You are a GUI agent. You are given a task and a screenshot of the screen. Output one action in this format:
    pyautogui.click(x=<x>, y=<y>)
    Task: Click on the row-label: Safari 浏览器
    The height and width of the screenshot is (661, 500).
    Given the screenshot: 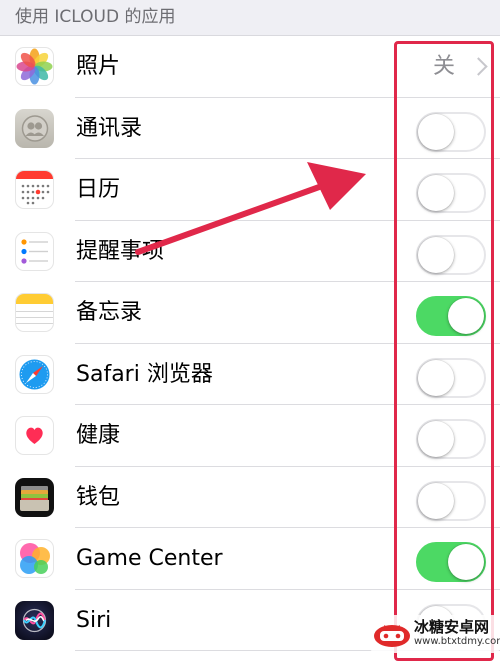 What is the action you would take?
    pyautogui.click(x=144, y=374)
    